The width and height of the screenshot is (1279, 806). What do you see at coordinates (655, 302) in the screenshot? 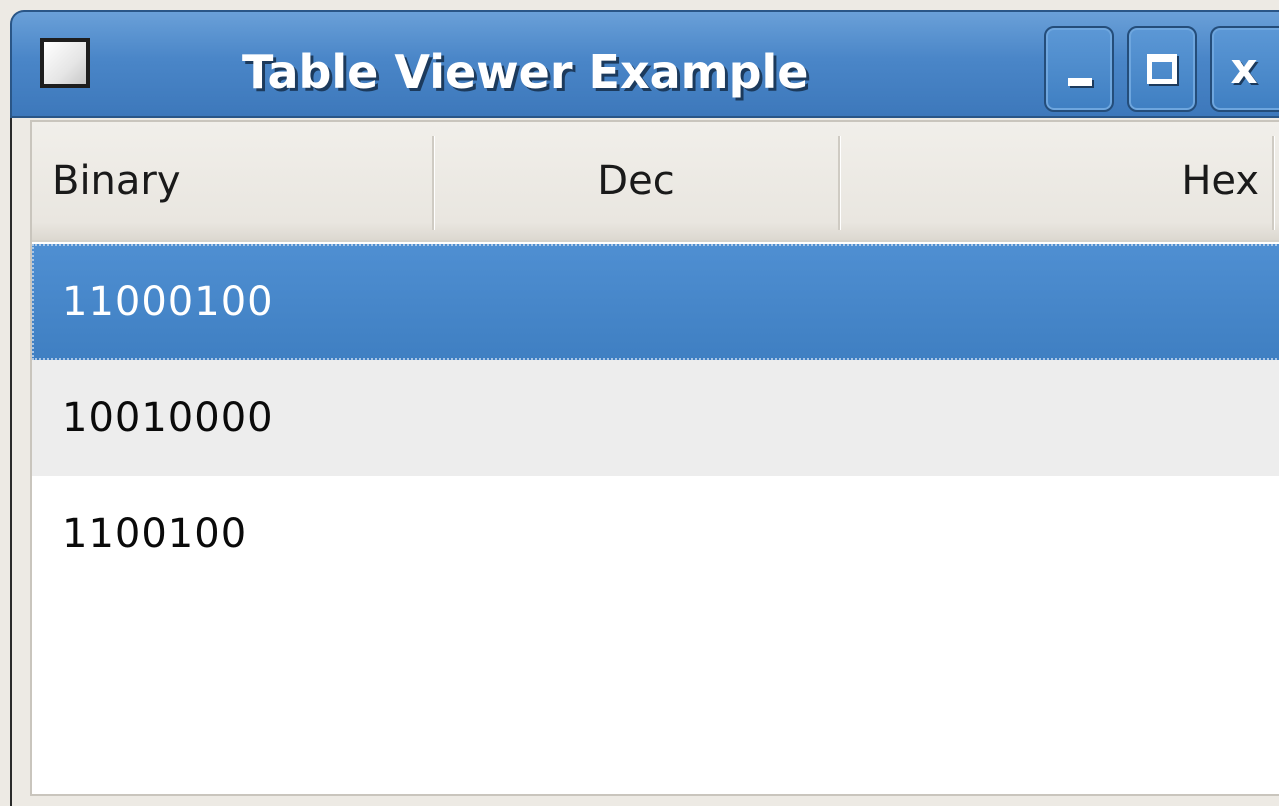
I see `table-row-selected: 11000100` at bounding box center [655, 302].